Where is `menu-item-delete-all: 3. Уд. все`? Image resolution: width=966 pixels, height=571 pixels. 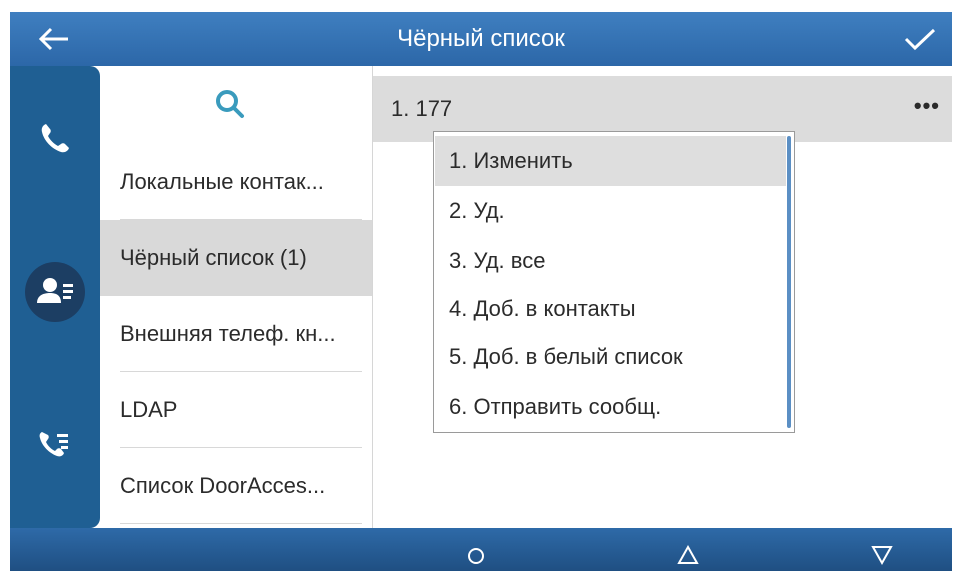
menu-item-delete-all: 3. Уд. все is located at coordinates (610, 261).